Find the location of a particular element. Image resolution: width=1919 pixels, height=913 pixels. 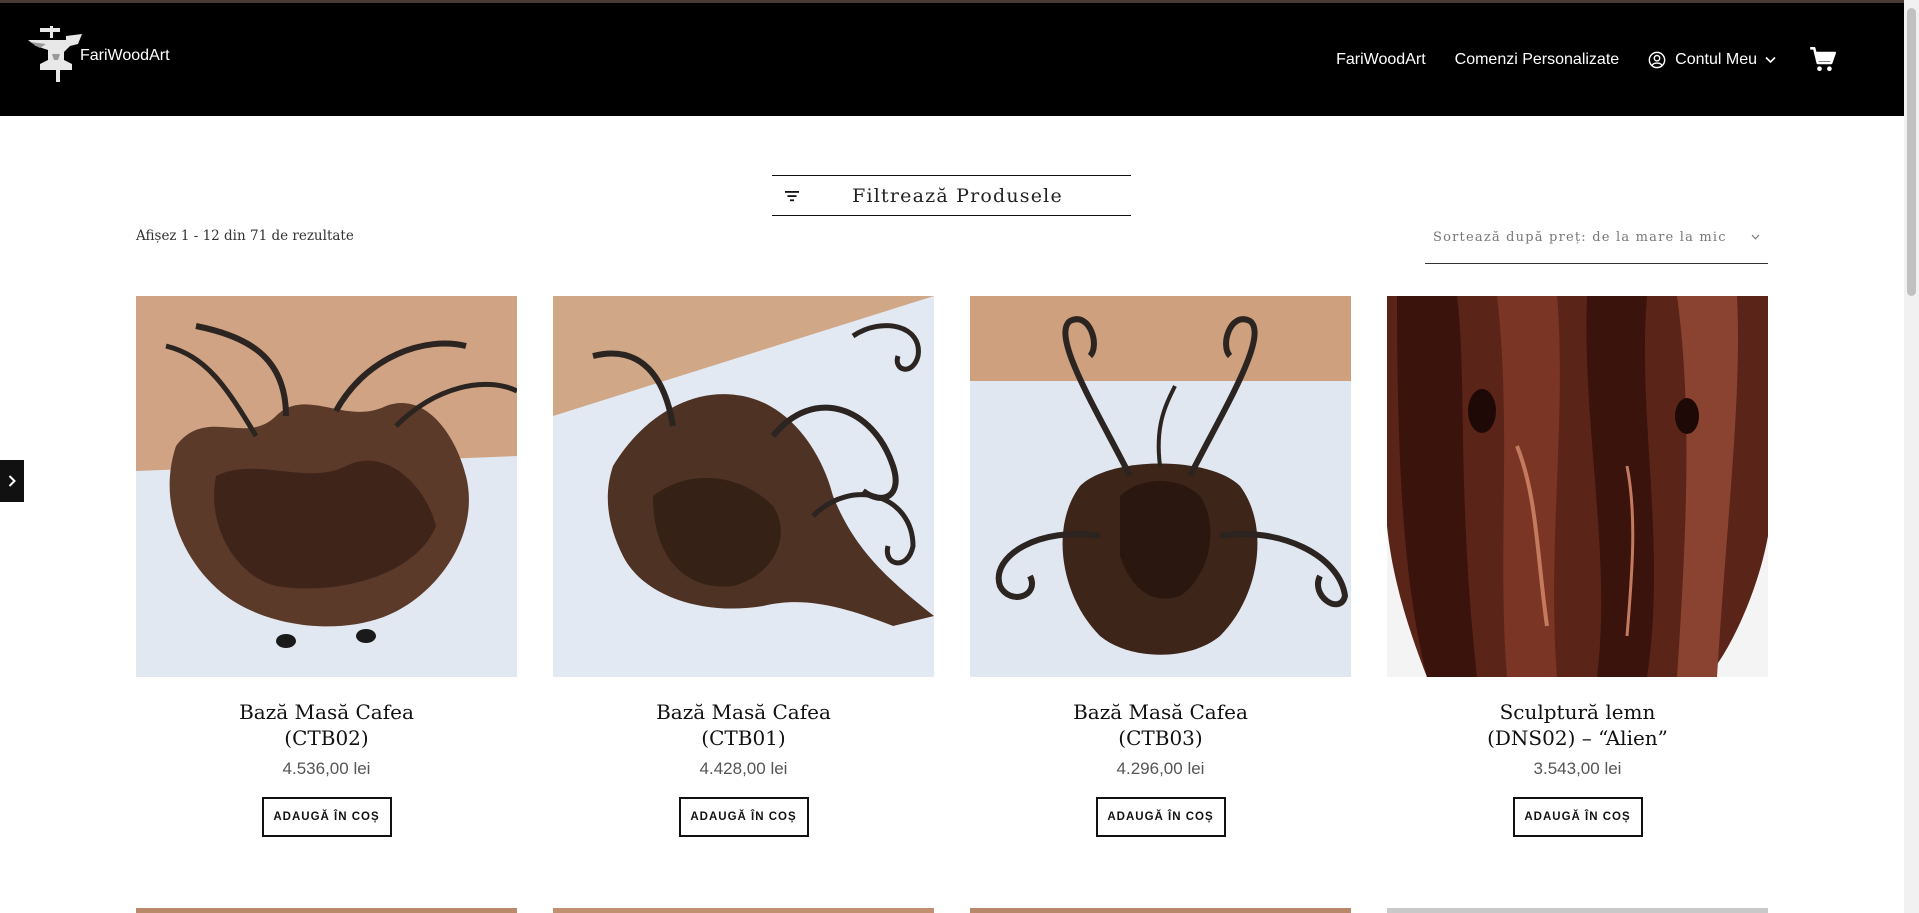

product-title: Bază Masă Cafea (CTB01) is located at coordinates (743, 725).